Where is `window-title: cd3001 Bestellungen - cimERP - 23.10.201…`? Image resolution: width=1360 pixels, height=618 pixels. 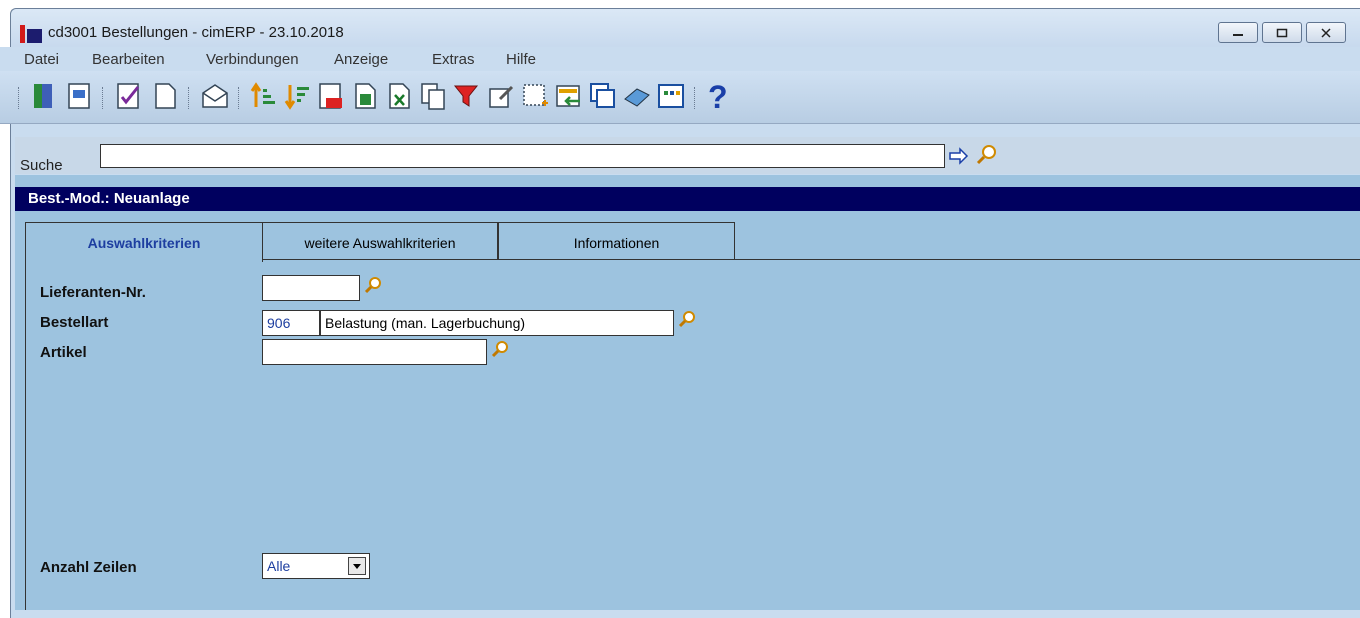
window-title: cd3001 Bestellungen - cimERP - 23.10.201… is located at coordinates (196, 32).